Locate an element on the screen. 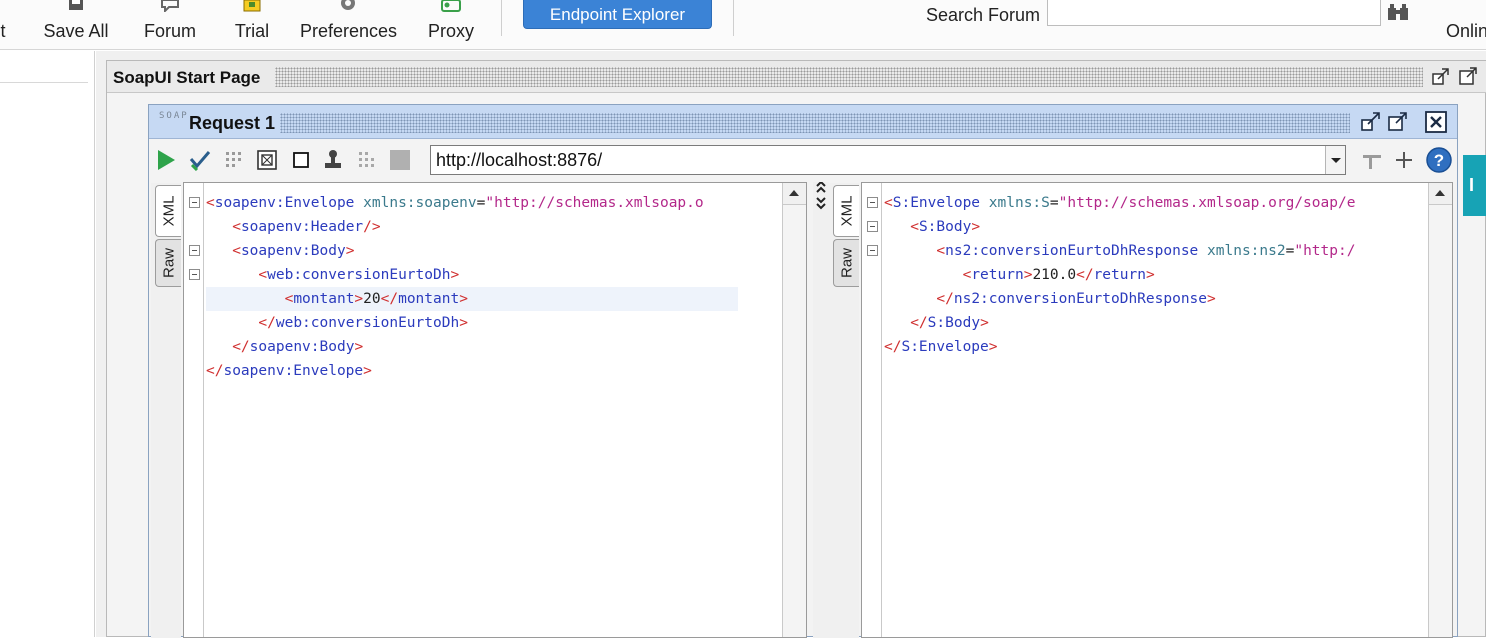 The height and width of the screenshot is (638, 1486). close-window-icon is located at coordinates (1436, 122).